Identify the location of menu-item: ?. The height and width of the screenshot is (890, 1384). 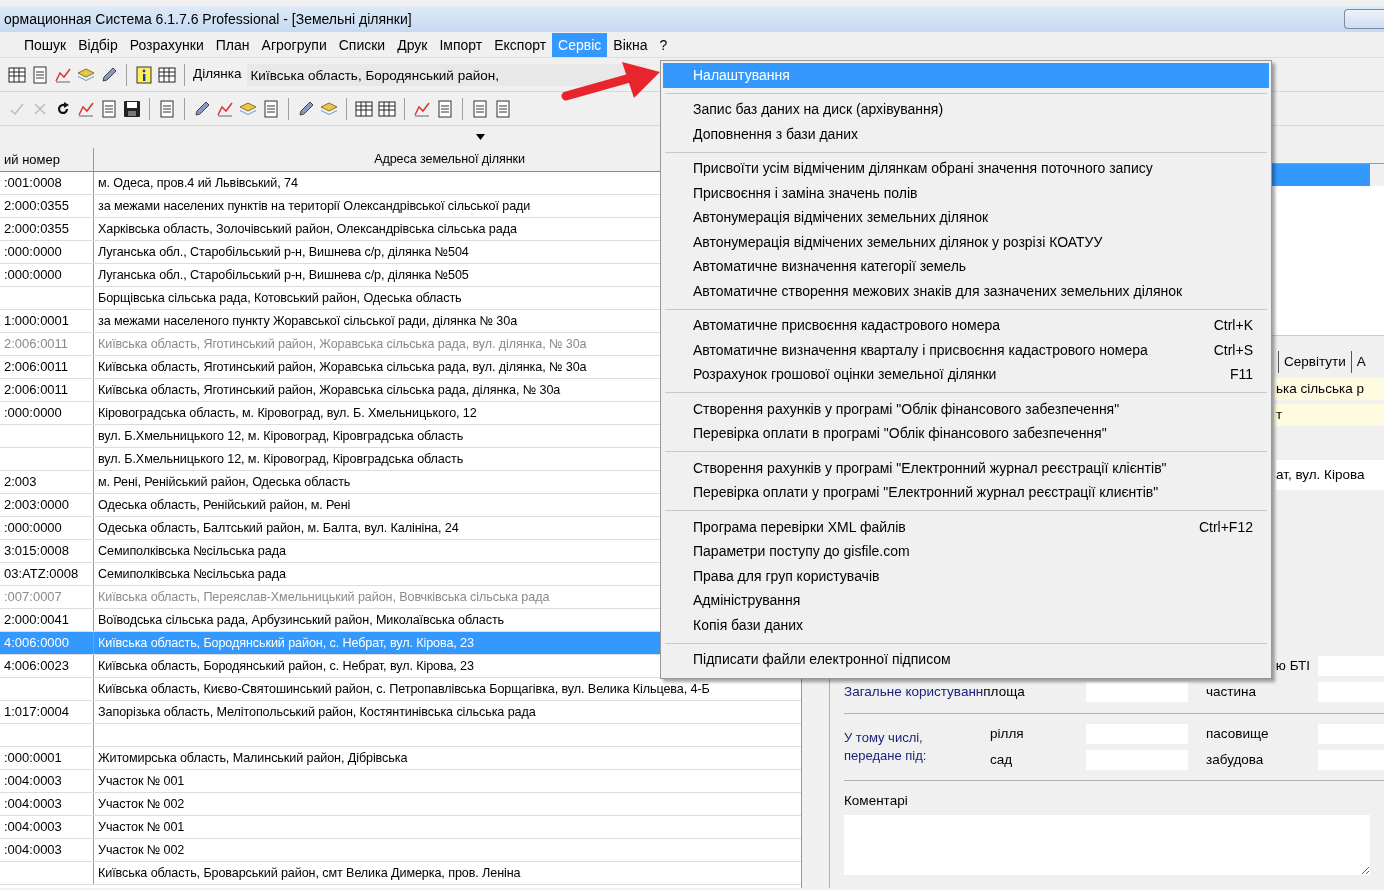
(663, 44).